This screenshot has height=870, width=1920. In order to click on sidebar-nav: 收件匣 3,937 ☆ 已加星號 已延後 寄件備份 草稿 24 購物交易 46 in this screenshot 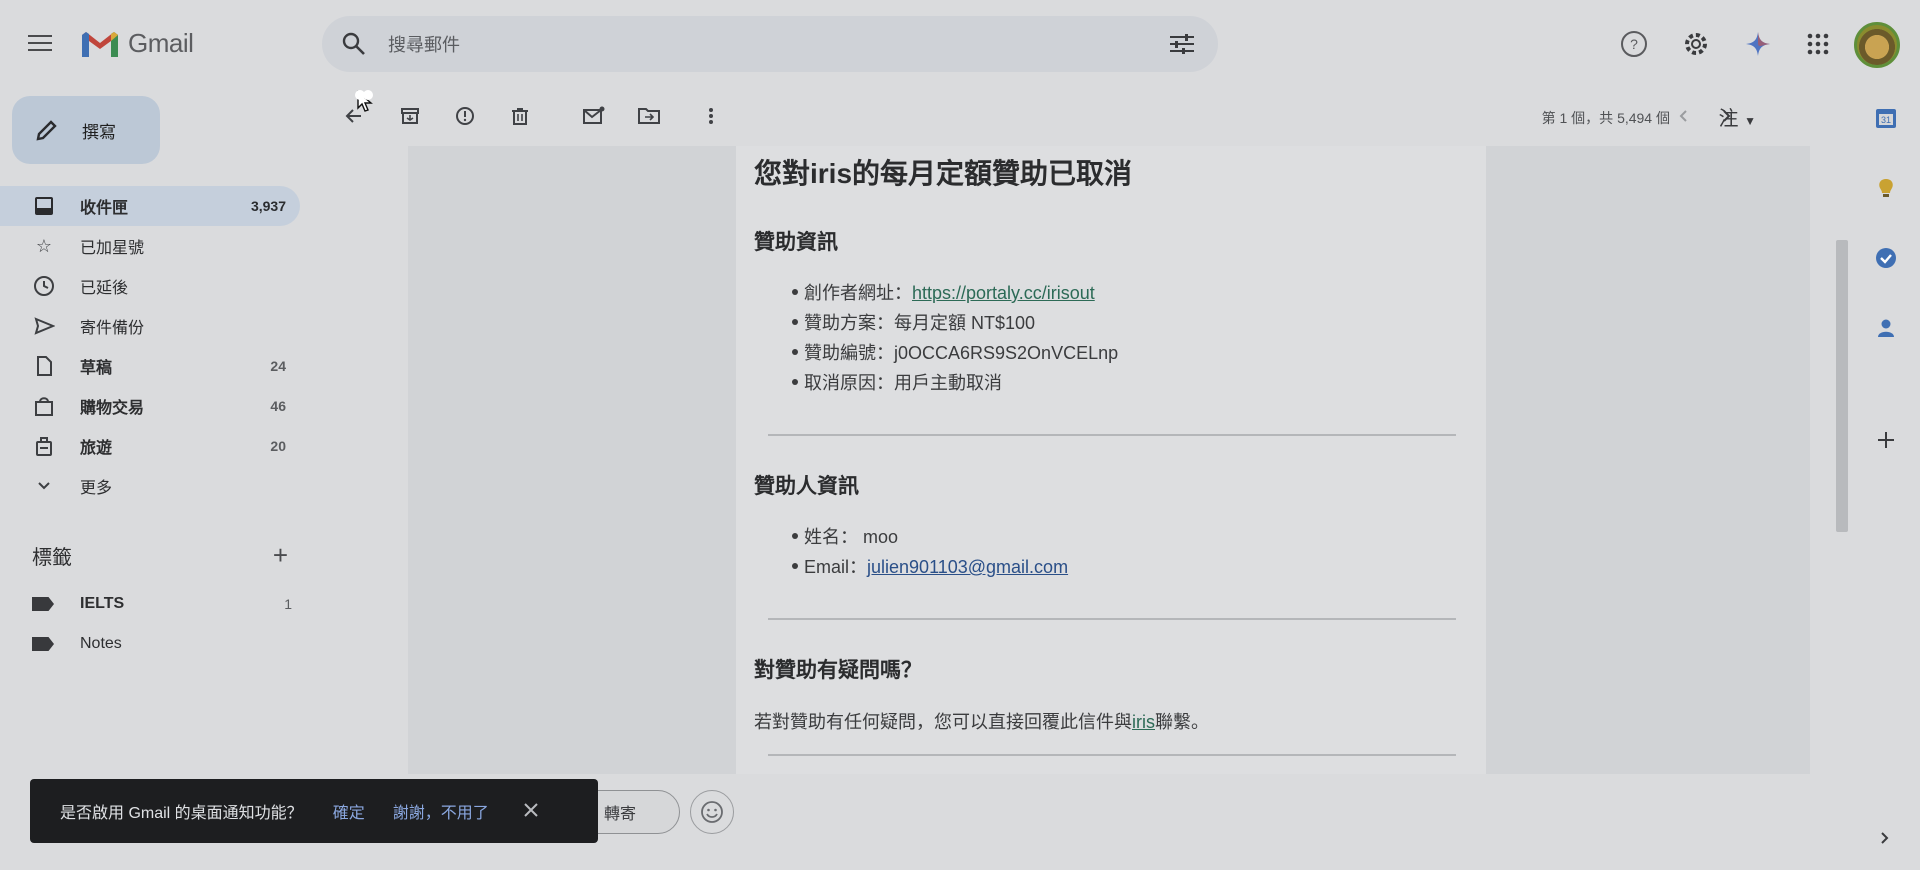, I will do `click(150, 346)`.